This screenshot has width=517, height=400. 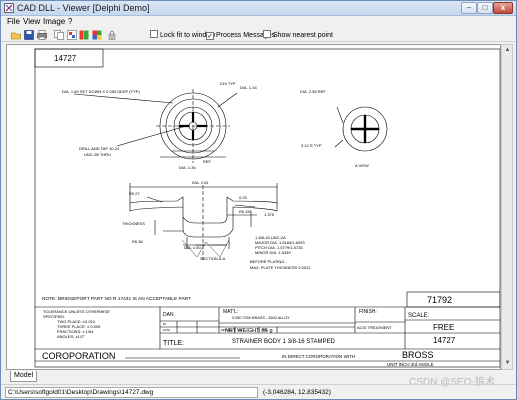 I want to click on plate-thickness: MAX. PLATE THICKNESS 0.0012, so click(x=280, y=267).